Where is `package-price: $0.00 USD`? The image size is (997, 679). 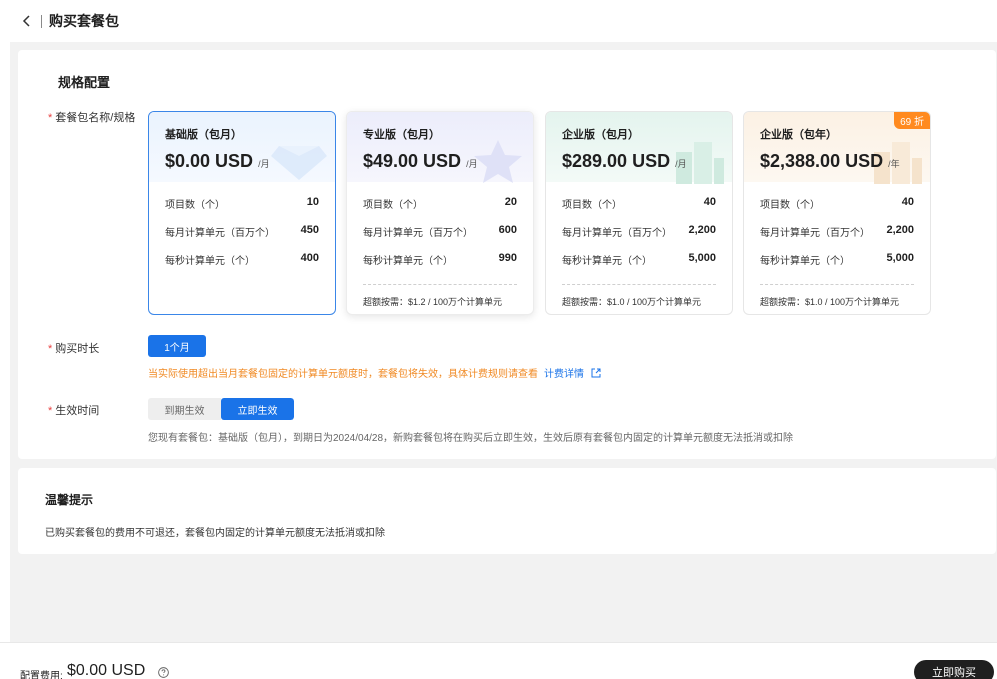 package-price: $0.00 USD is located at coordinates (209, 161).